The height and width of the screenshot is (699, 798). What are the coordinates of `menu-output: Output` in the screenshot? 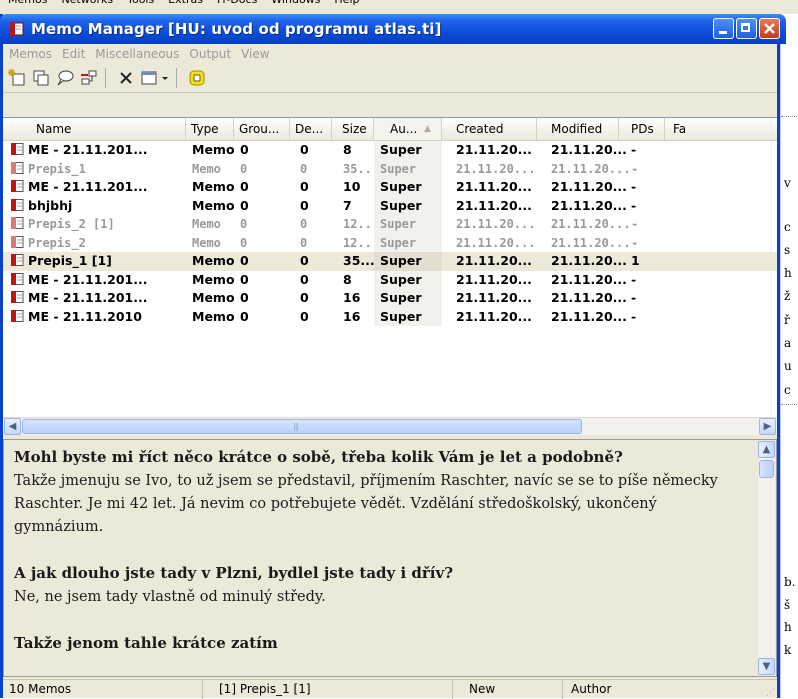 It's located at (210, 54).